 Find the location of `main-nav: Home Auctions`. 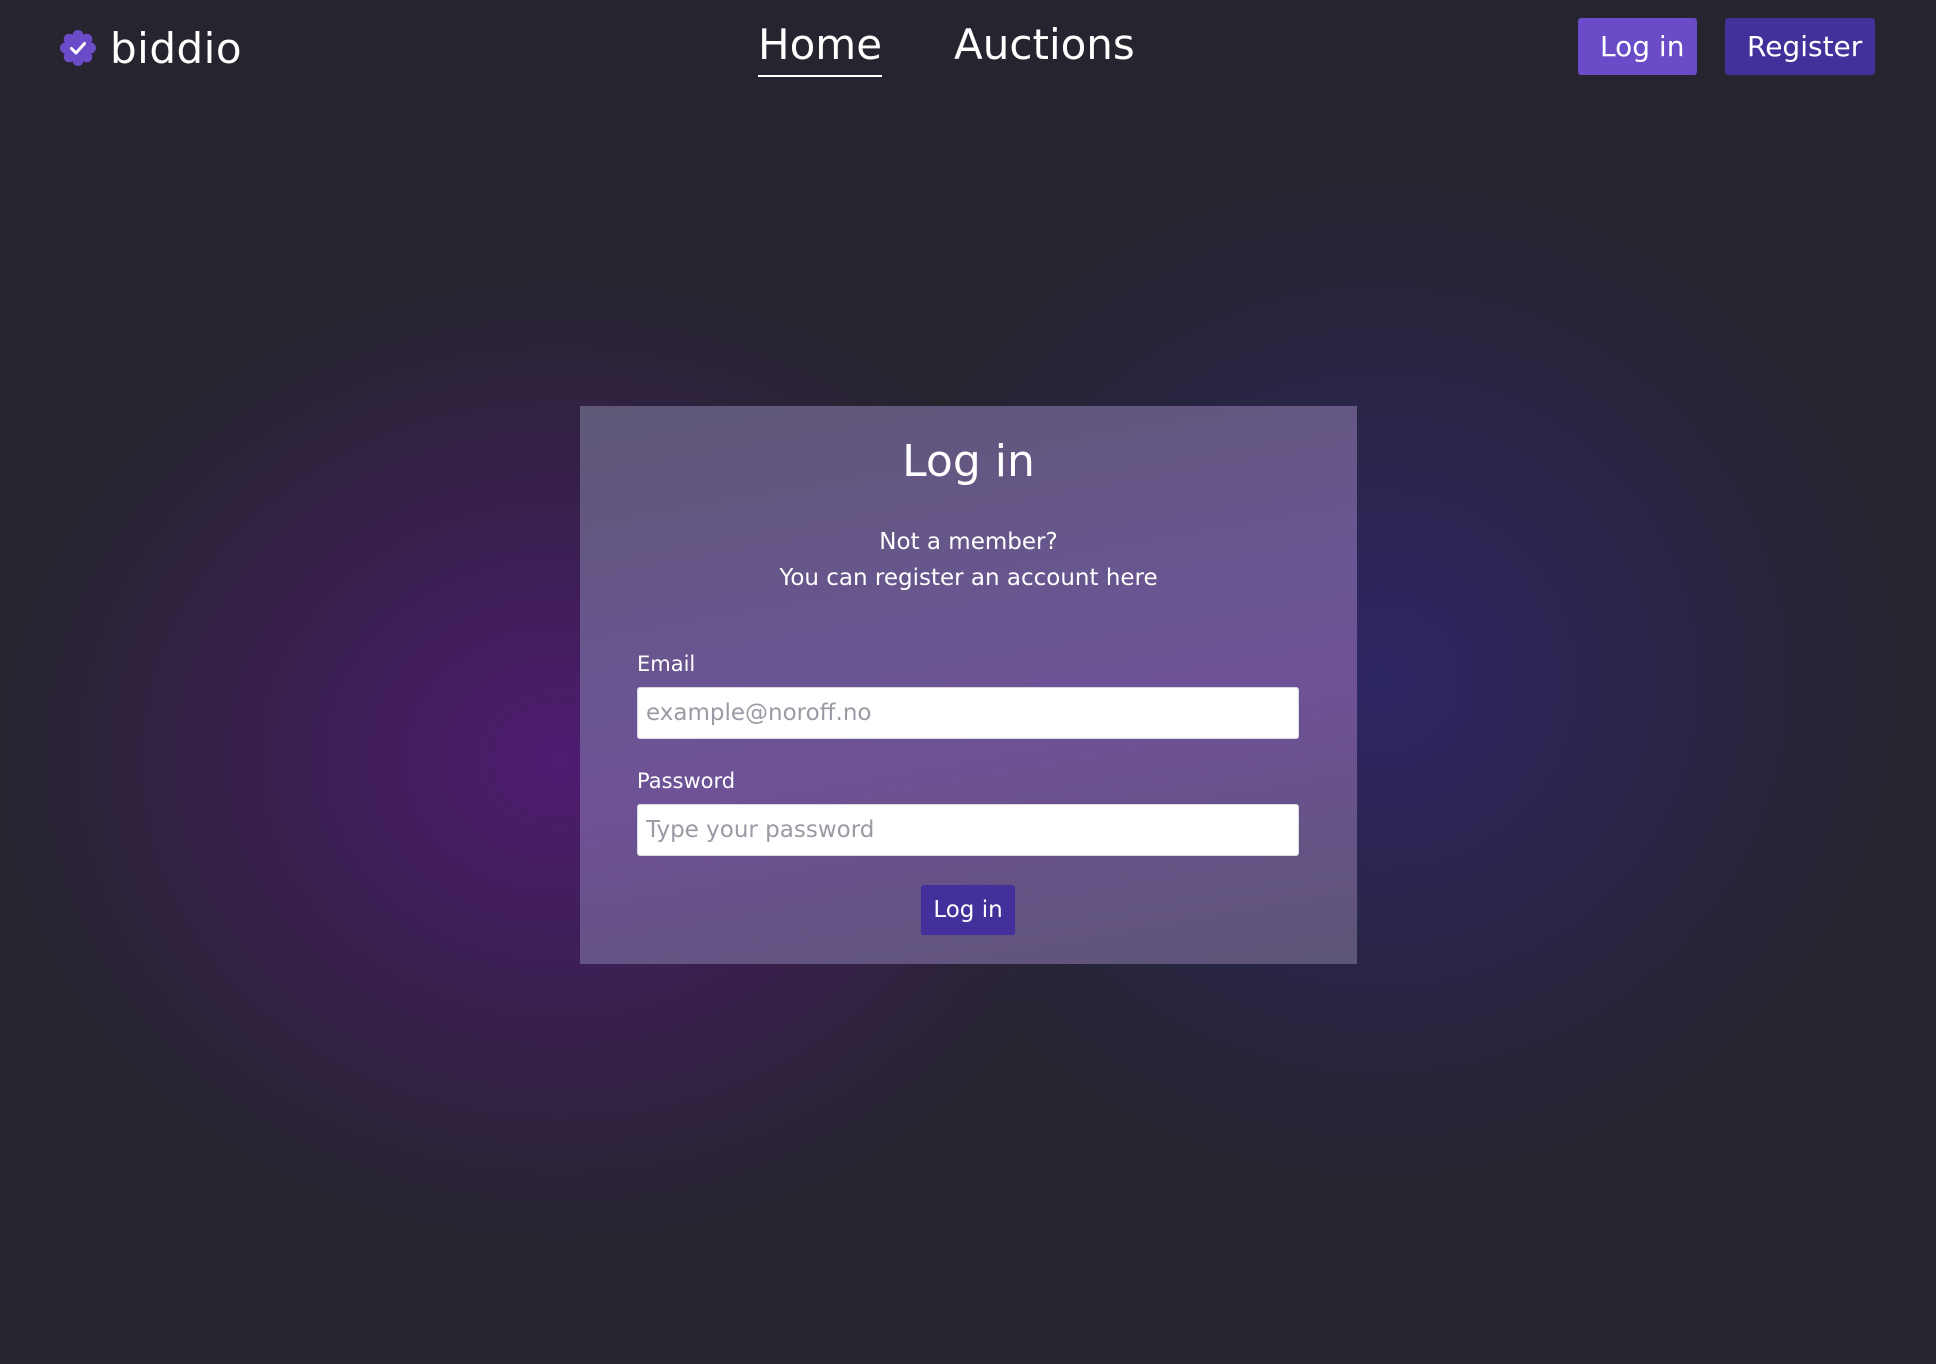

main-nav: Home Auctions is located at coordinates (946, 48).